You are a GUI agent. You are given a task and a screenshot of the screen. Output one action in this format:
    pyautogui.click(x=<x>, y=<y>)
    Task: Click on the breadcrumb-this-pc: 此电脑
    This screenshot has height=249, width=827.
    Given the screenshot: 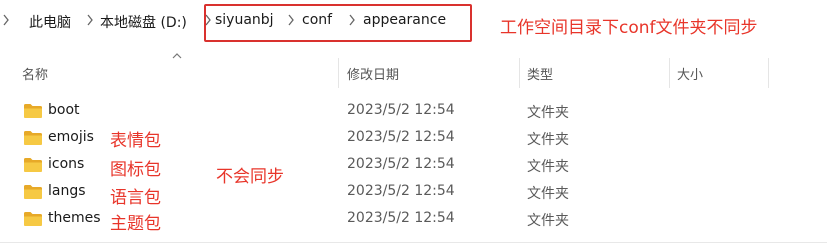 What is the action you would take?
    pyautogui.click(x=50, y=22)
    